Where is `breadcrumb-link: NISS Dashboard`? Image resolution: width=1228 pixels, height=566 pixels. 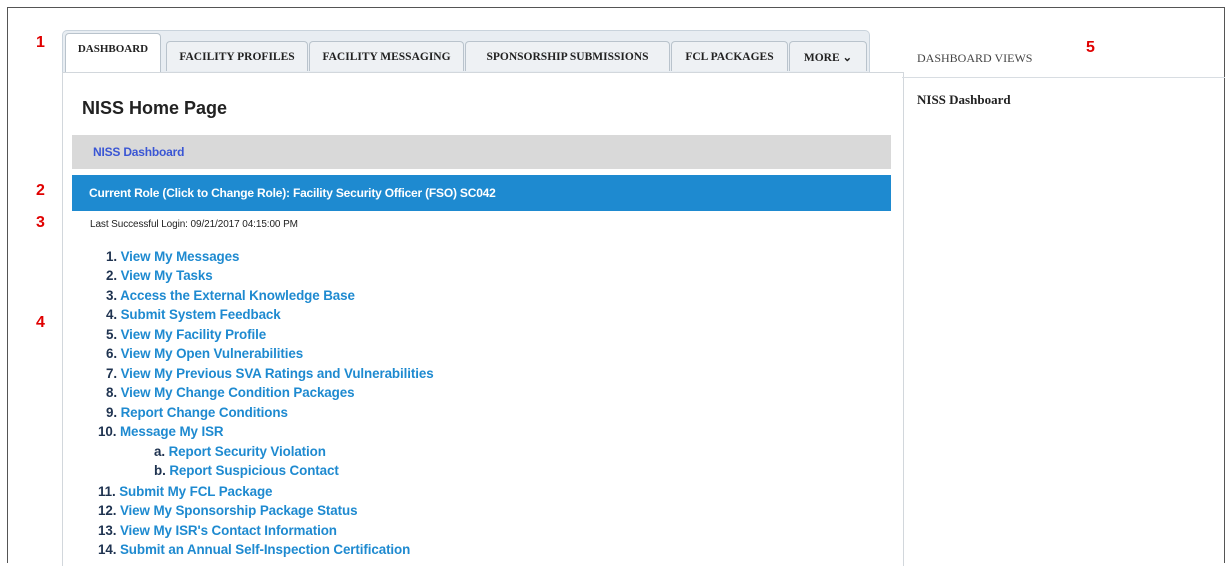 breadcrumb-link: NISS Dashboard is located at coordinates (138, 152).